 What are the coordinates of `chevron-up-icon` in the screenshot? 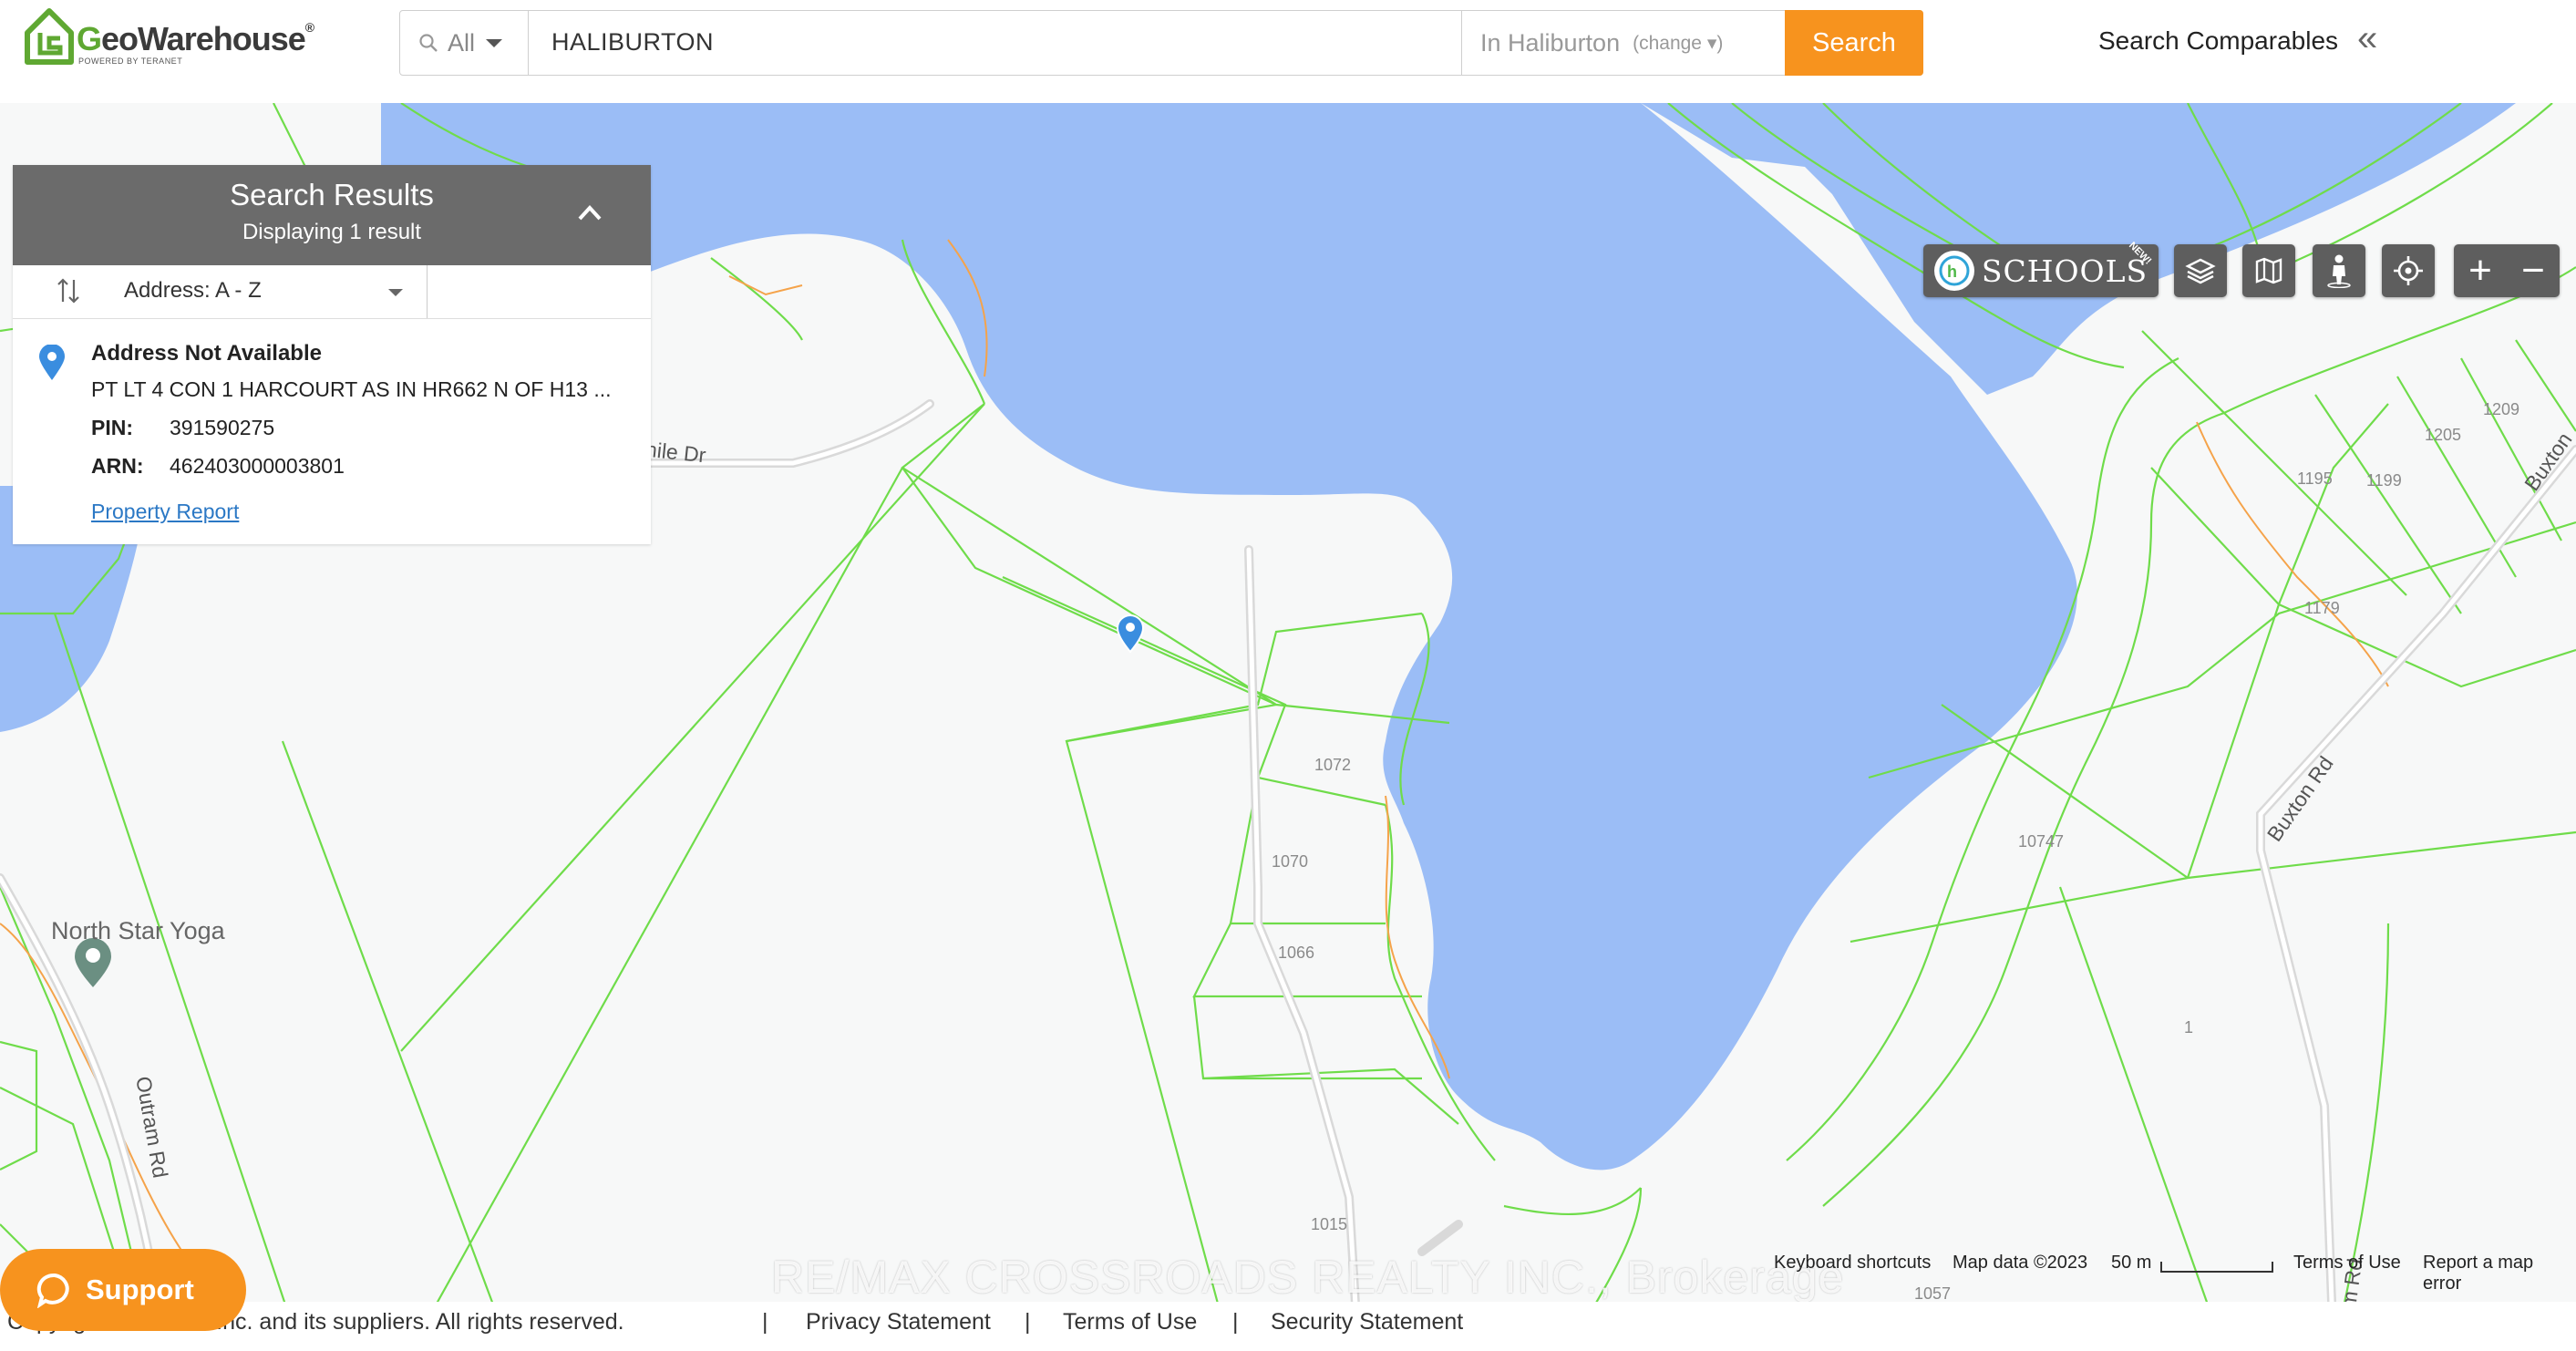 It's located at (590, 213).